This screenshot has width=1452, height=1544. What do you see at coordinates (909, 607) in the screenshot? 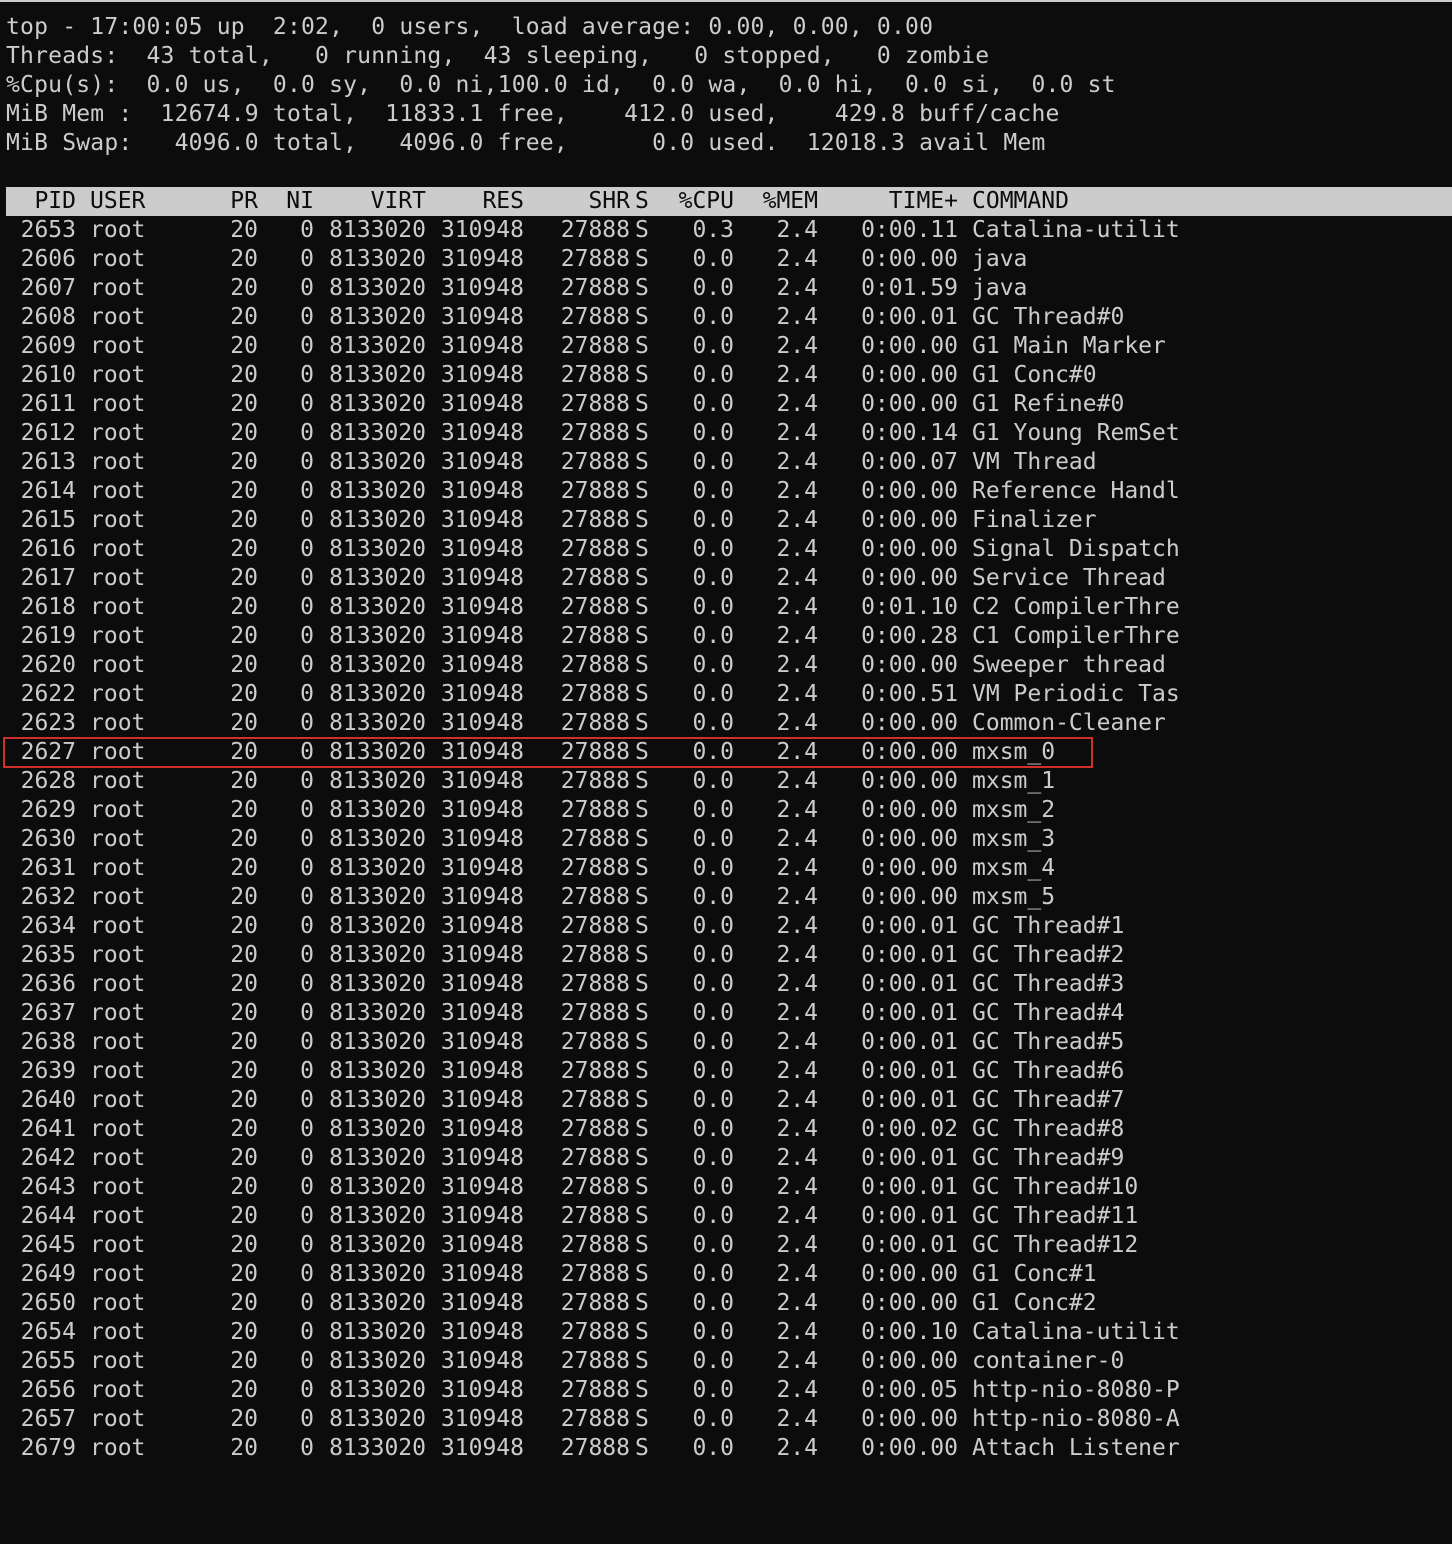
I see `cell-time: 0:01.10` at bounding box center [909, 607].